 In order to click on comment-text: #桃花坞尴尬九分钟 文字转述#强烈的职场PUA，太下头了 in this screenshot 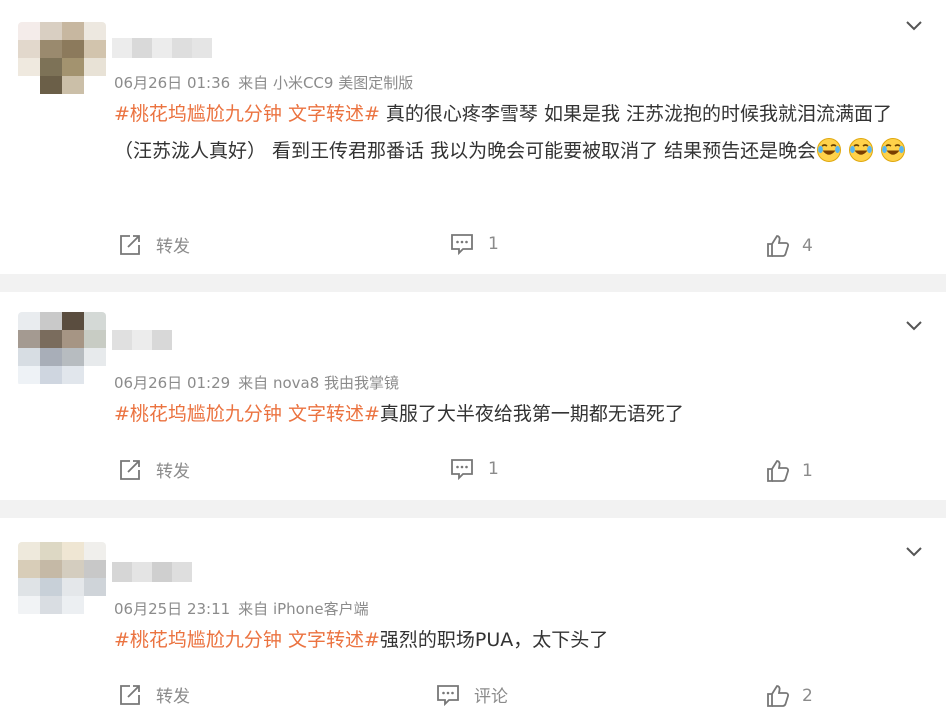, I will do `click(518, 640)`.